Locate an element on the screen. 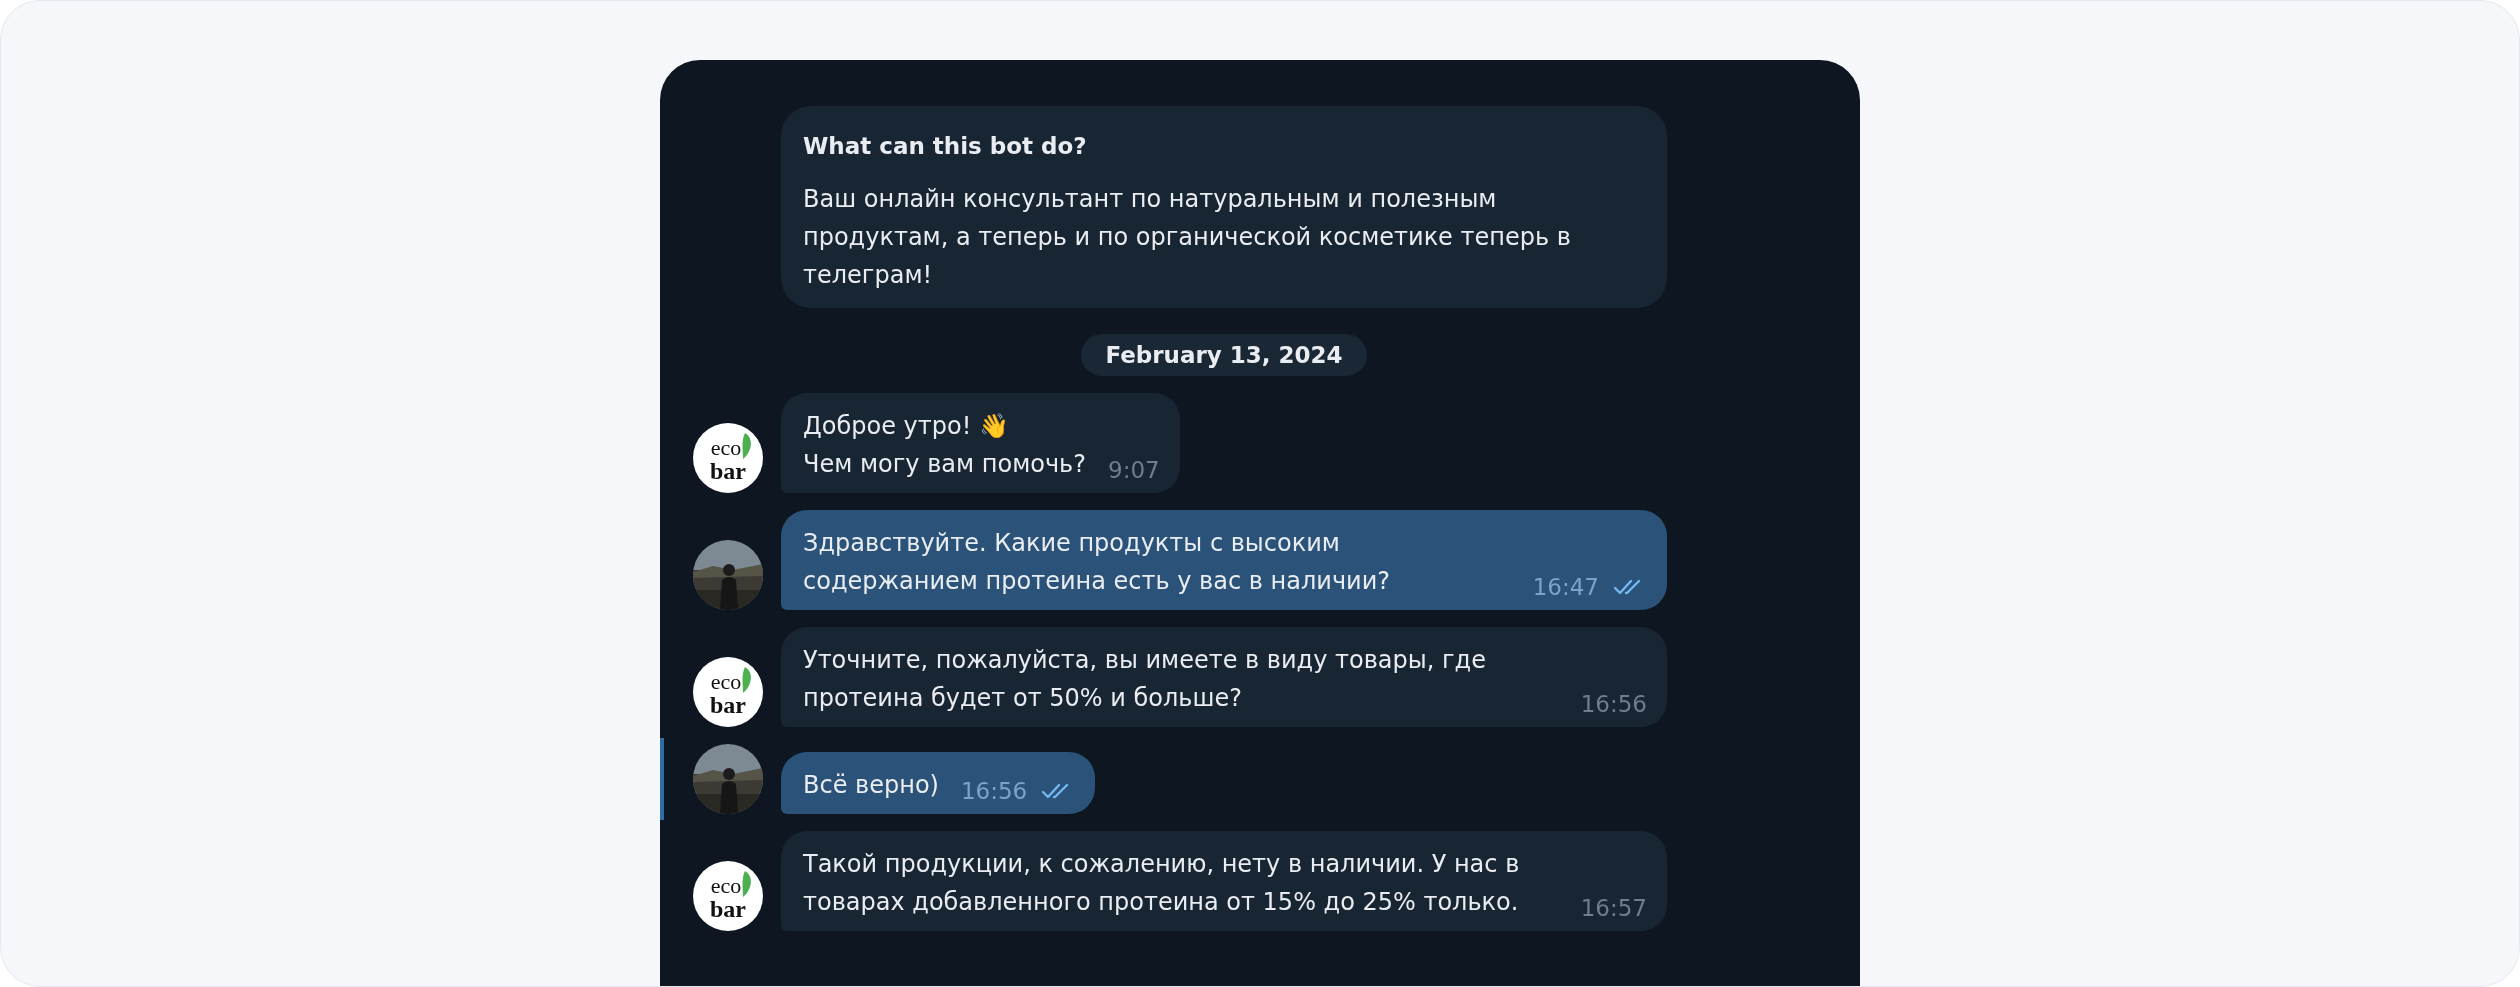 The image size is (2520, 987). description-text: Ваш онлайн консультант по натуральным и полезным продуктам, а теперь и по органической косметике теперь в телеграм! is located at coordinates (1187, 237).